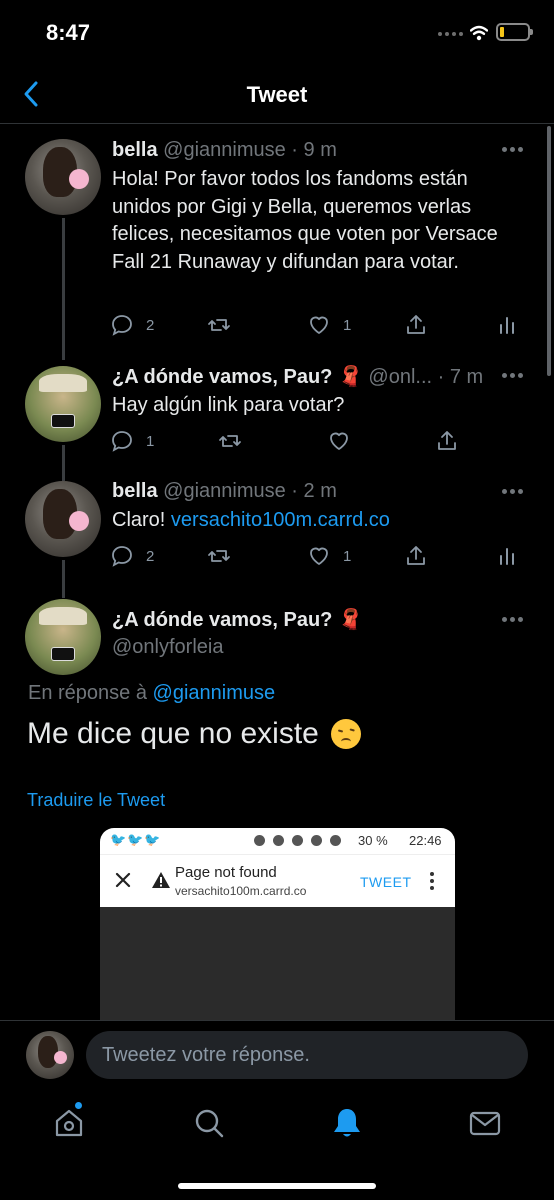 The height and width of the screenshot is (1200, 554). I want to click on close-icon, so click(123, 880).